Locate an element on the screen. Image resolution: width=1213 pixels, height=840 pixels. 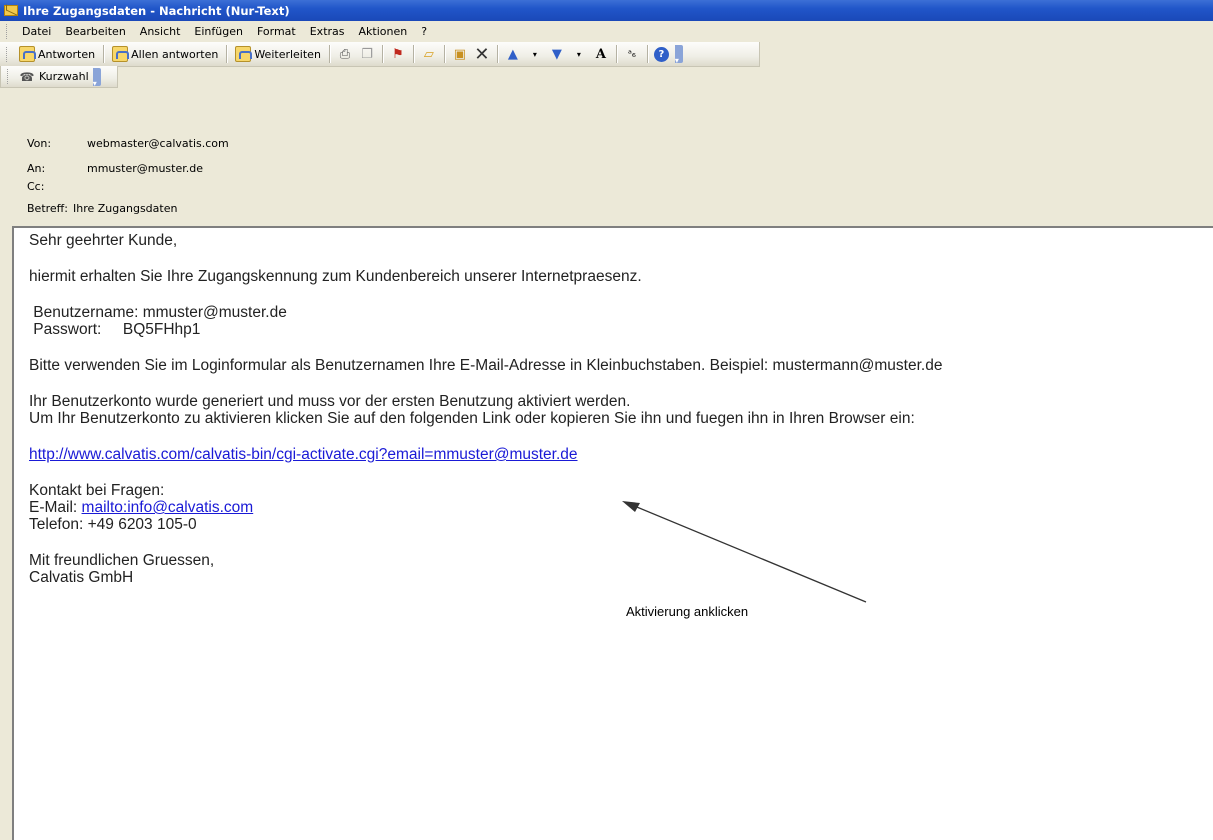
menu-datei: Datei is located at coordinates (36, 31).